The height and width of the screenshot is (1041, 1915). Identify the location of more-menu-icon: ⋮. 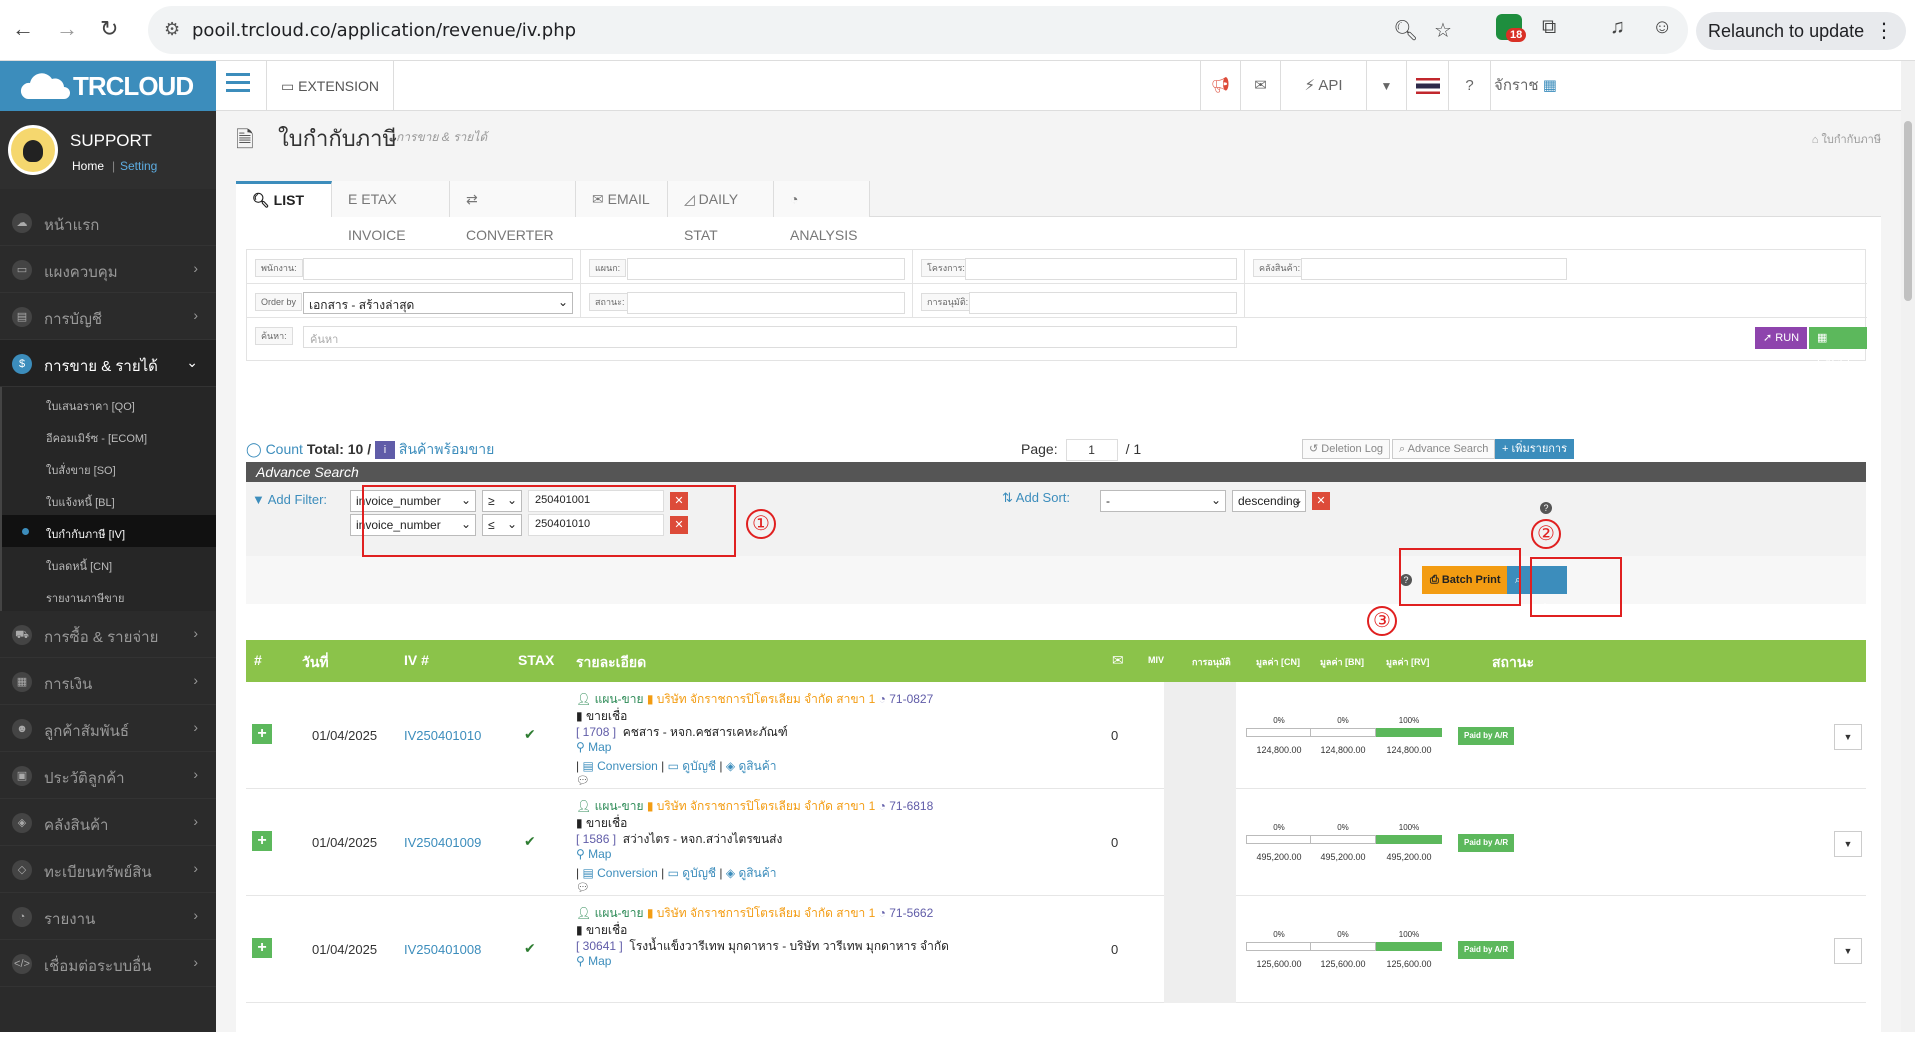
(1884, 31).